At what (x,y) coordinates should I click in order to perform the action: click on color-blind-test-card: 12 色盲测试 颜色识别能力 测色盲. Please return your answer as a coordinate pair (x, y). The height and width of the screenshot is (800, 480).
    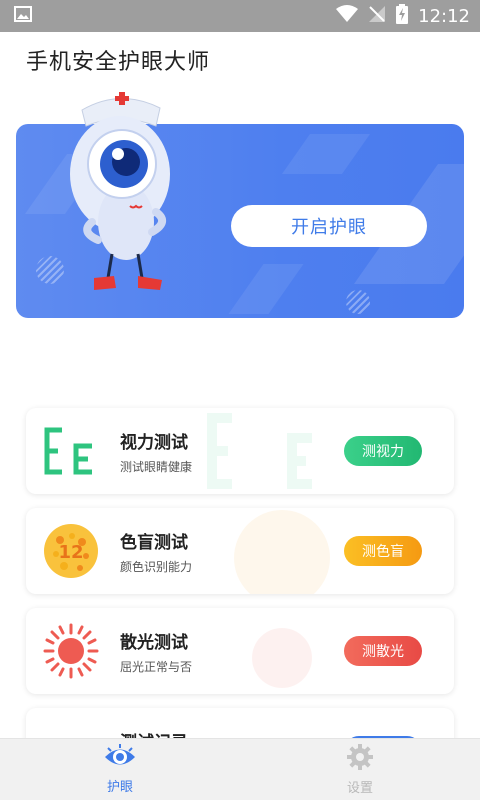
    Looking at the image, I should click on (240, 551).